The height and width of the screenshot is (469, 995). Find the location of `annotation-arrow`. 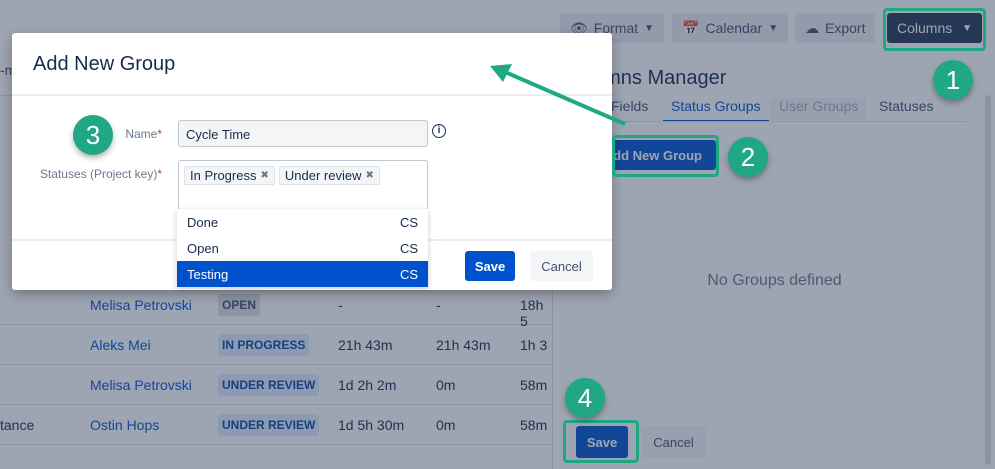

annotation-arrow is located at coordinates (558, 95).